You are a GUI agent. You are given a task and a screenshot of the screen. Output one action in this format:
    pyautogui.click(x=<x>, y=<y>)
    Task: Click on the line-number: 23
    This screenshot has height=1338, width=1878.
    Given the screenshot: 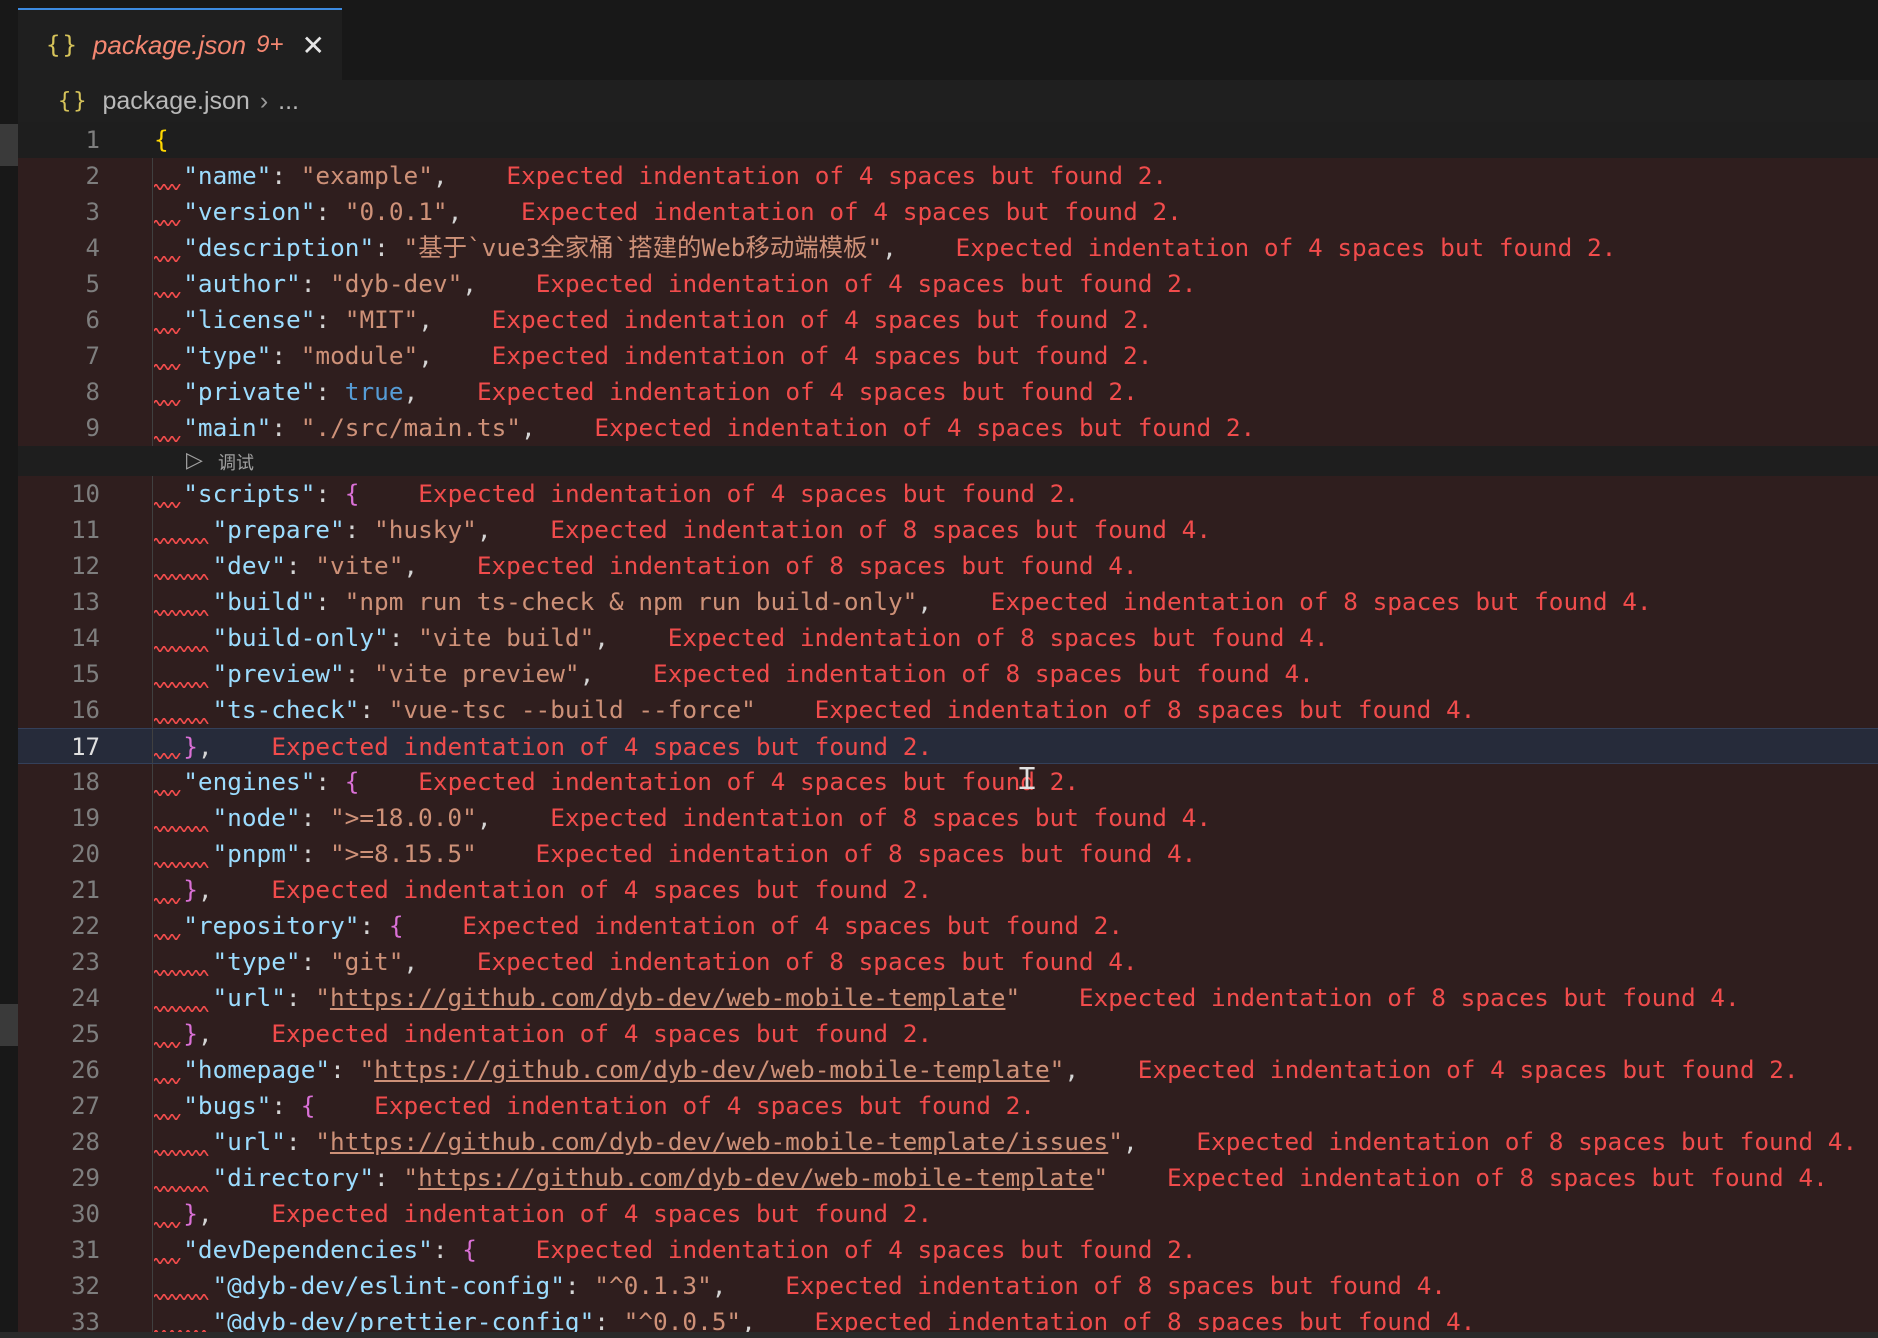 What is the action you would take?
    pyautogui.click(x=85, y=962)
    